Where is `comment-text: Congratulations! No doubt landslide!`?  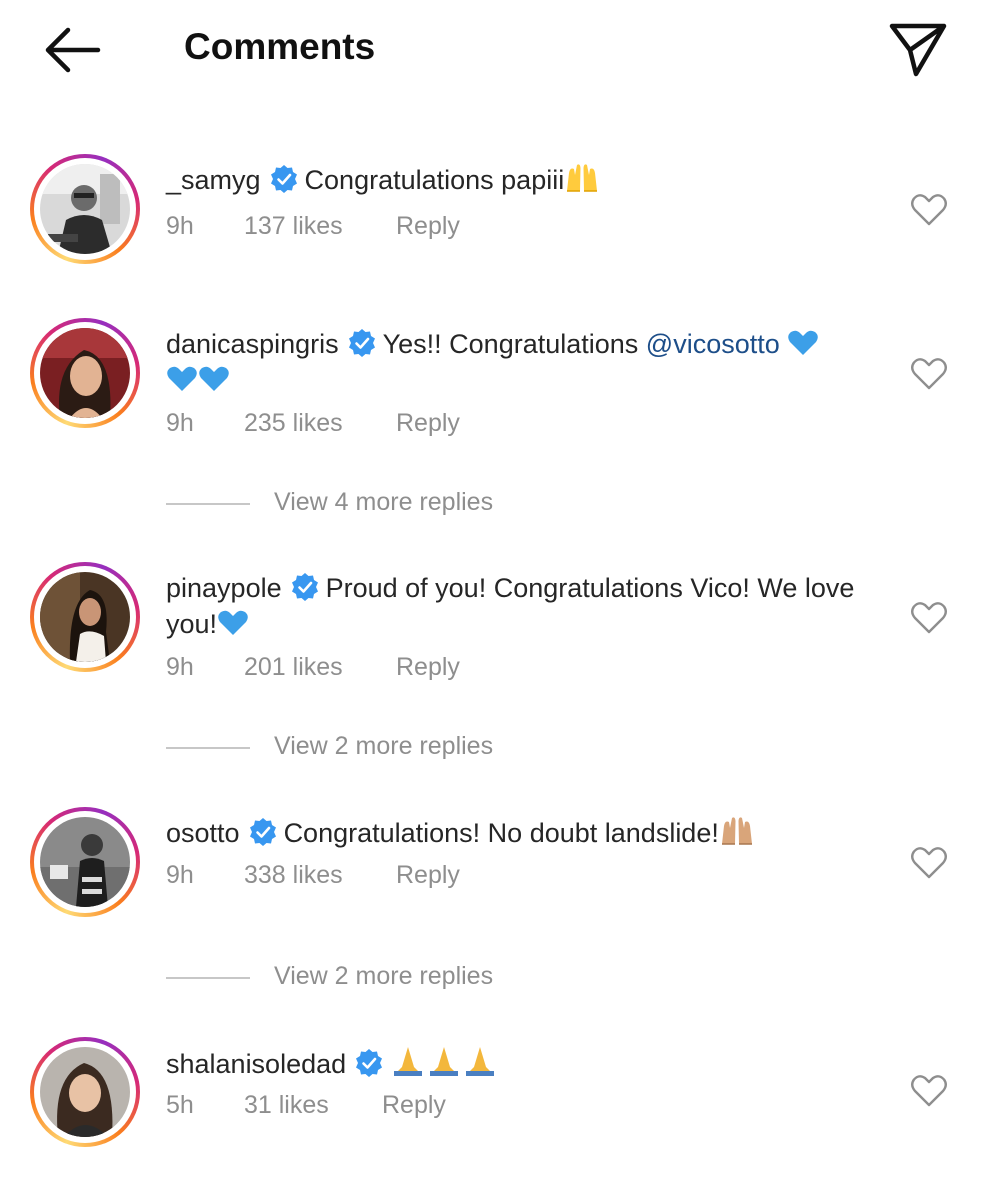 comment-text: Congratulations! No doubt landslide! is located at coordinates (501, 833).